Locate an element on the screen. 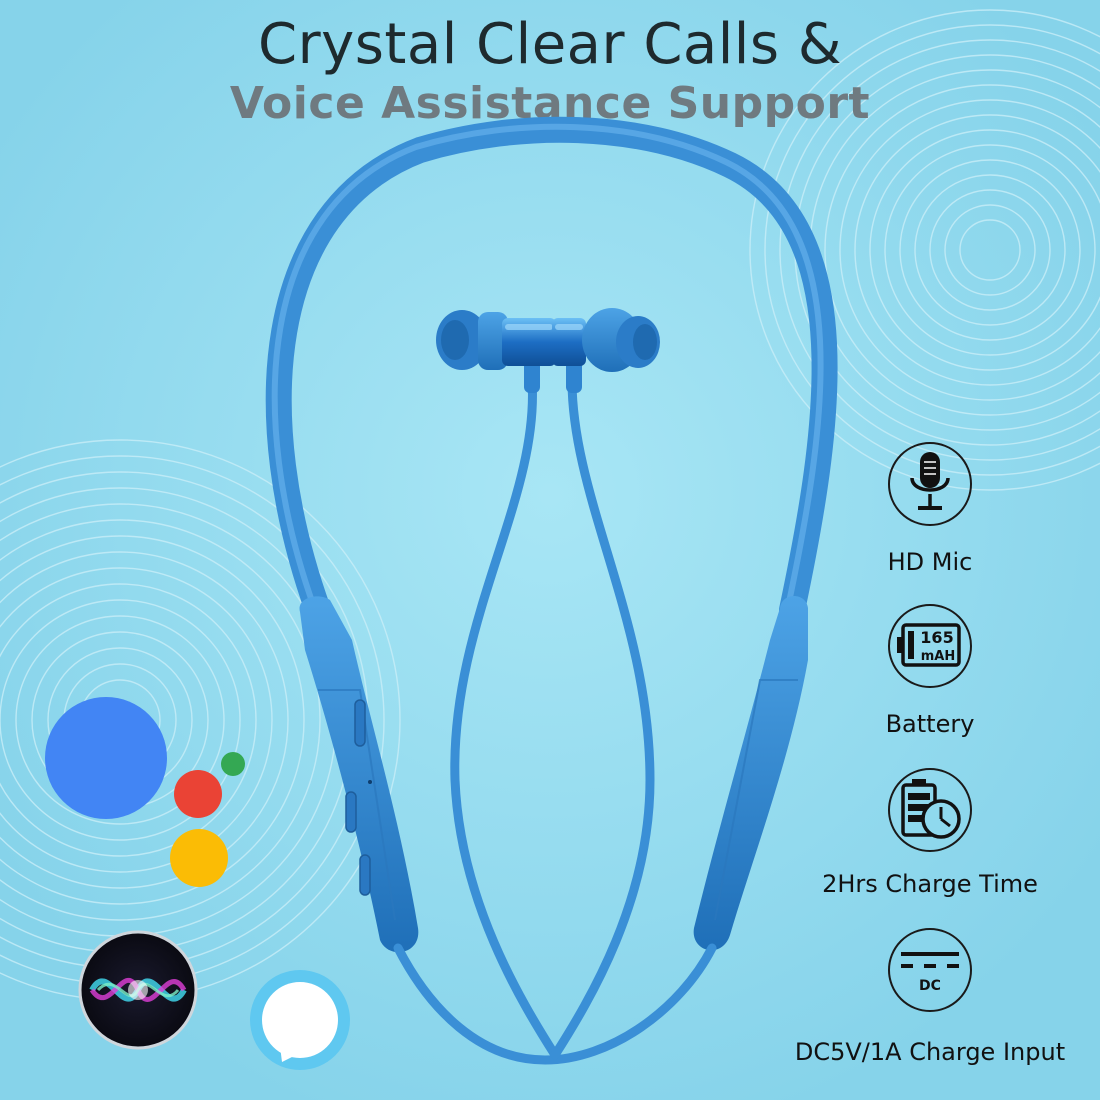 This screenshot has width=1100, height=1100. left-earbud is located at coordinates (496, 351).